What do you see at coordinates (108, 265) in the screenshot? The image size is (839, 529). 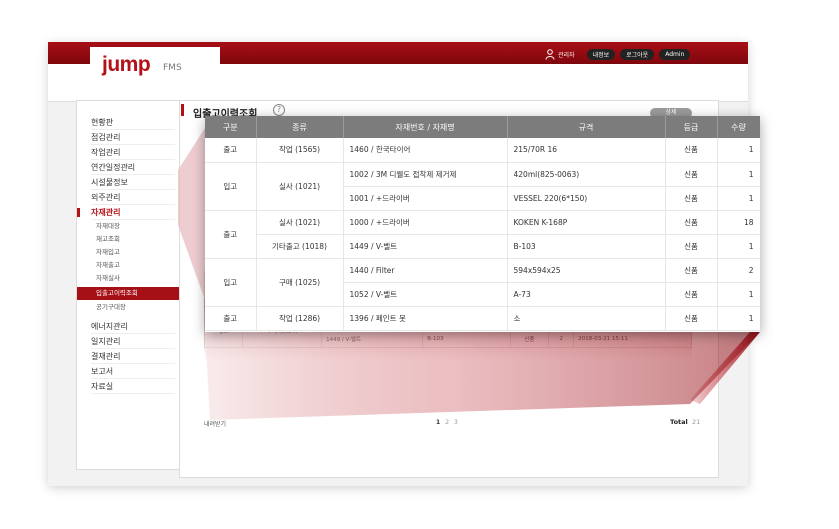 I see `subitem-material-out: 자재출고` at bounding box center [108, 265].